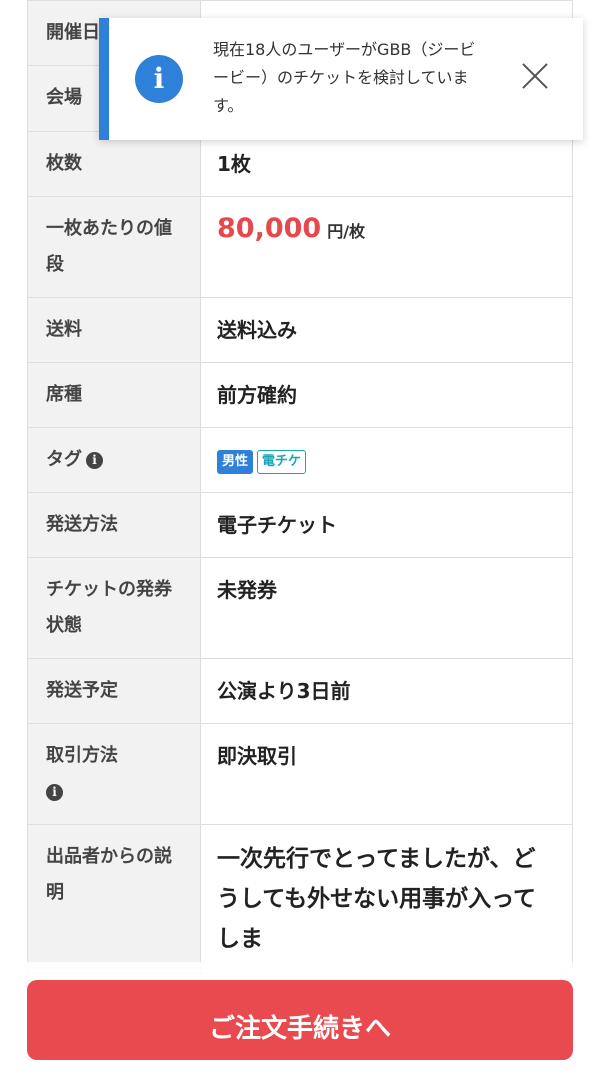 Image resolution: width=600 pixels, height=1075 pixels. I want to click on table-row: 取引方法 i 即決取引, so click(300, 774).